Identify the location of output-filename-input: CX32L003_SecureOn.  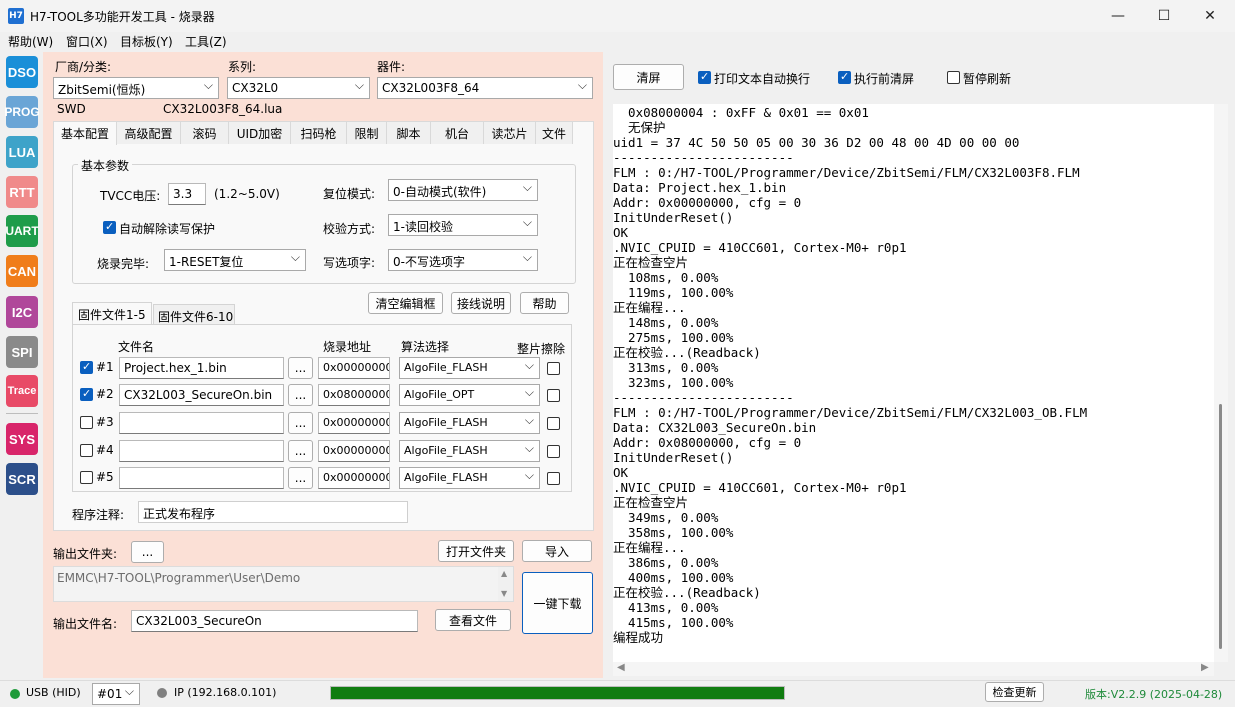
(274, 621).